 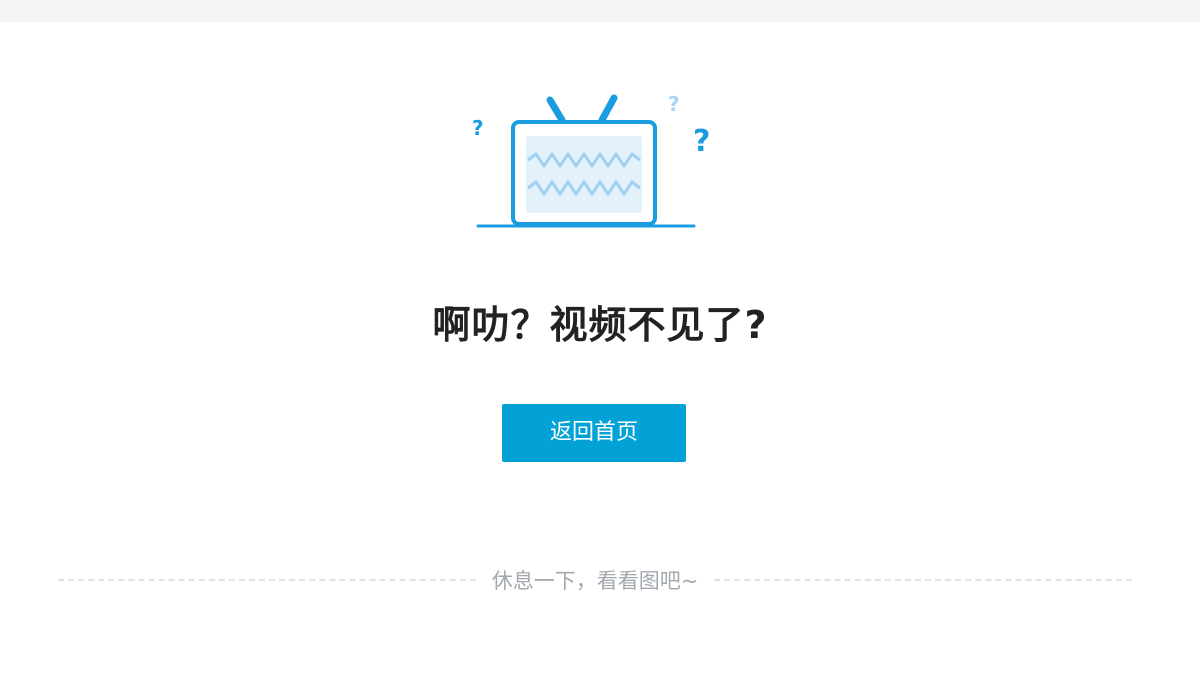 What do you see at coordinates (600, 325) in the screenshot?
I see `page-title: 啊叻？视频不见了?` at bounding box center [600, 325].